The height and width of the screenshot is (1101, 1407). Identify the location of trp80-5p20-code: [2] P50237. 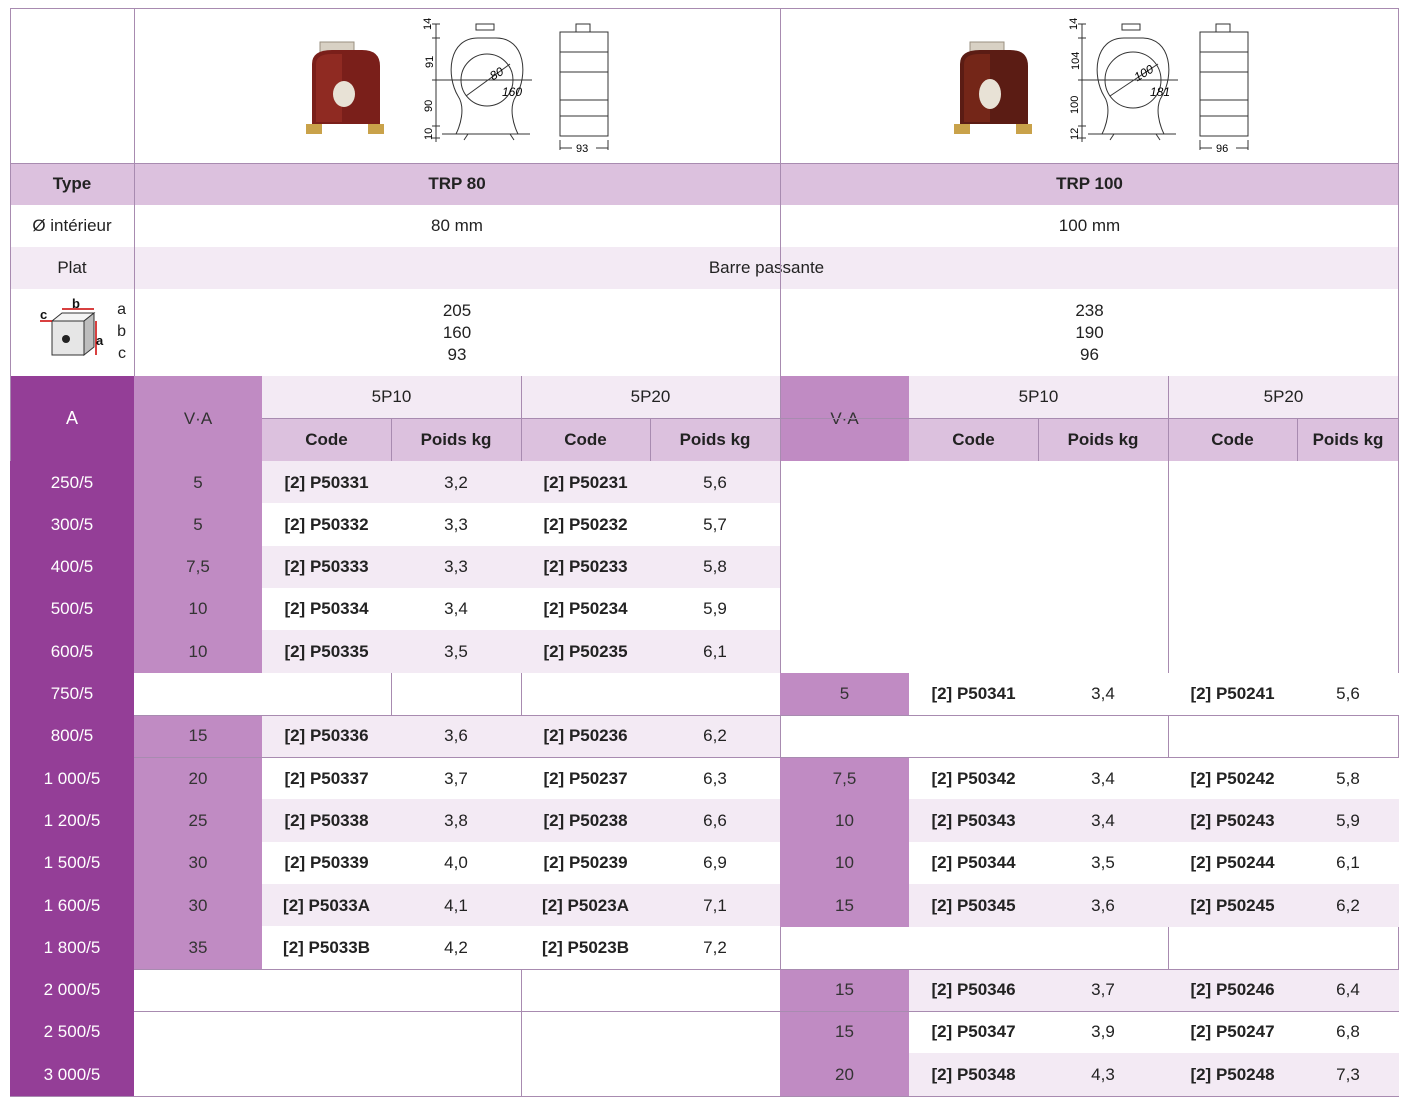
(585, 779).